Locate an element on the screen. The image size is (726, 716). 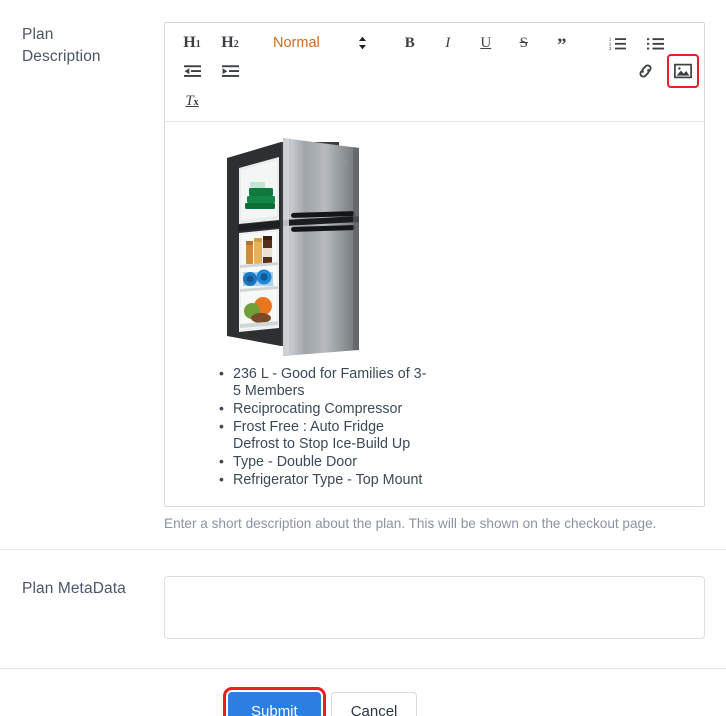
heading-2-subscript: 2 is located at coordinates (236, 44).